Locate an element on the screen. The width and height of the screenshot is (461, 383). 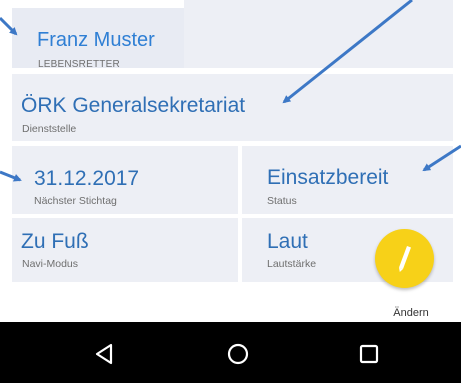
profile-card: Franz Muster LEBENSRETTER is located at coordinates (98, 39).